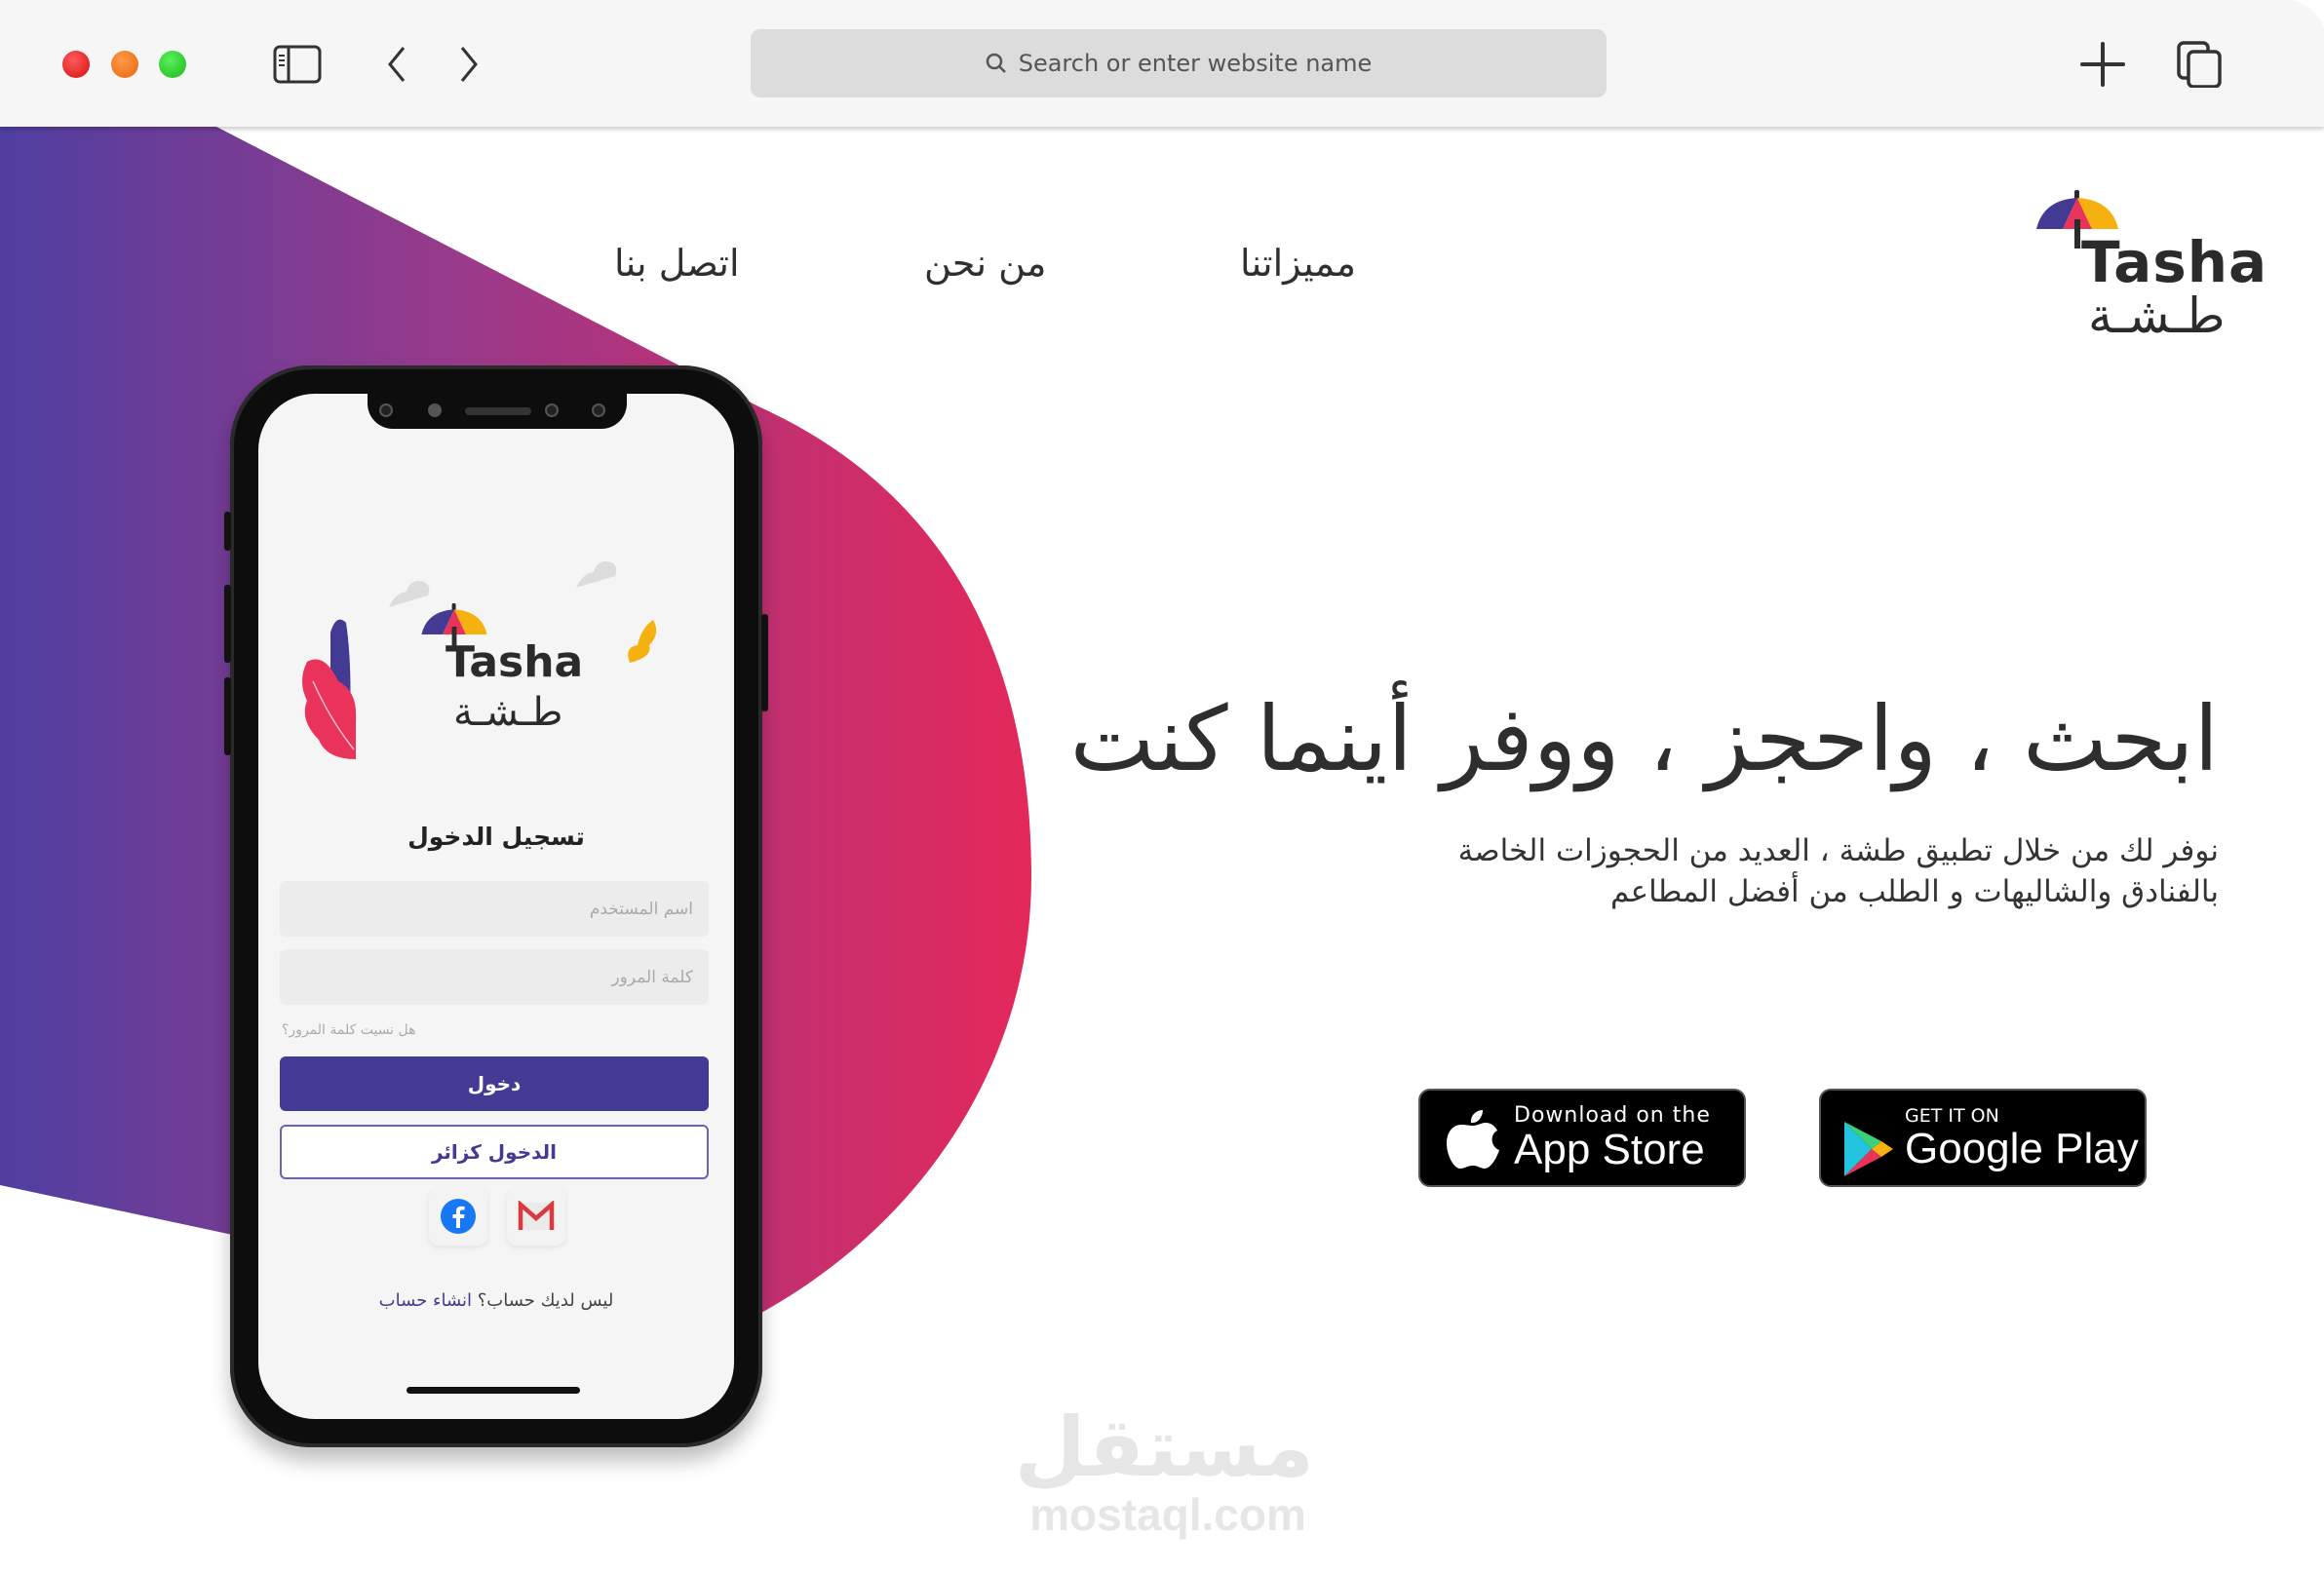  I want to click on address-bar: Search or enter website name, so click(1179, 63).